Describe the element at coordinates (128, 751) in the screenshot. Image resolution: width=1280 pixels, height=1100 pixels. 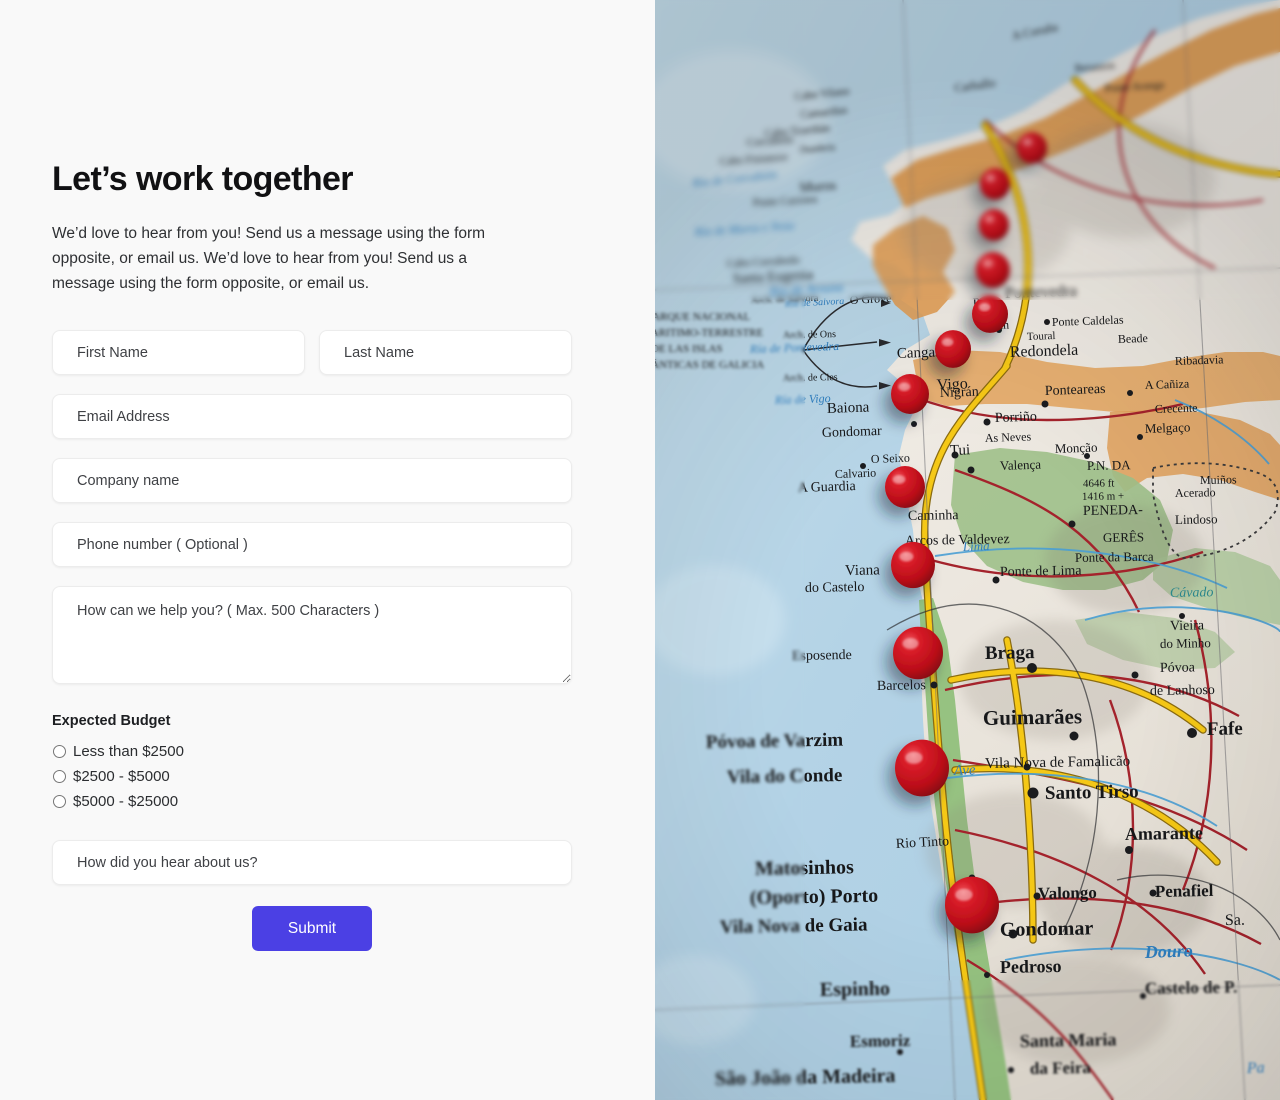
I see `budget-option-1-label: Less than $2500` at that location.